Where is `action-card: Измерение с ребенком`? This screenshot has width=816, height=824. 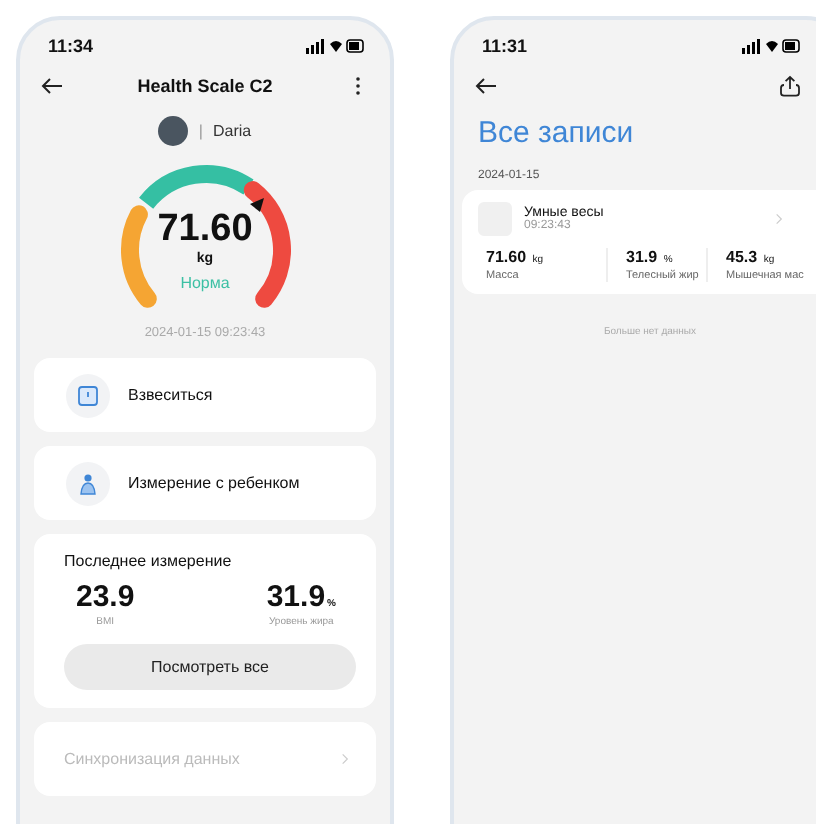 action-card: Измерение с ребенком is located at coordinates (205, 483).